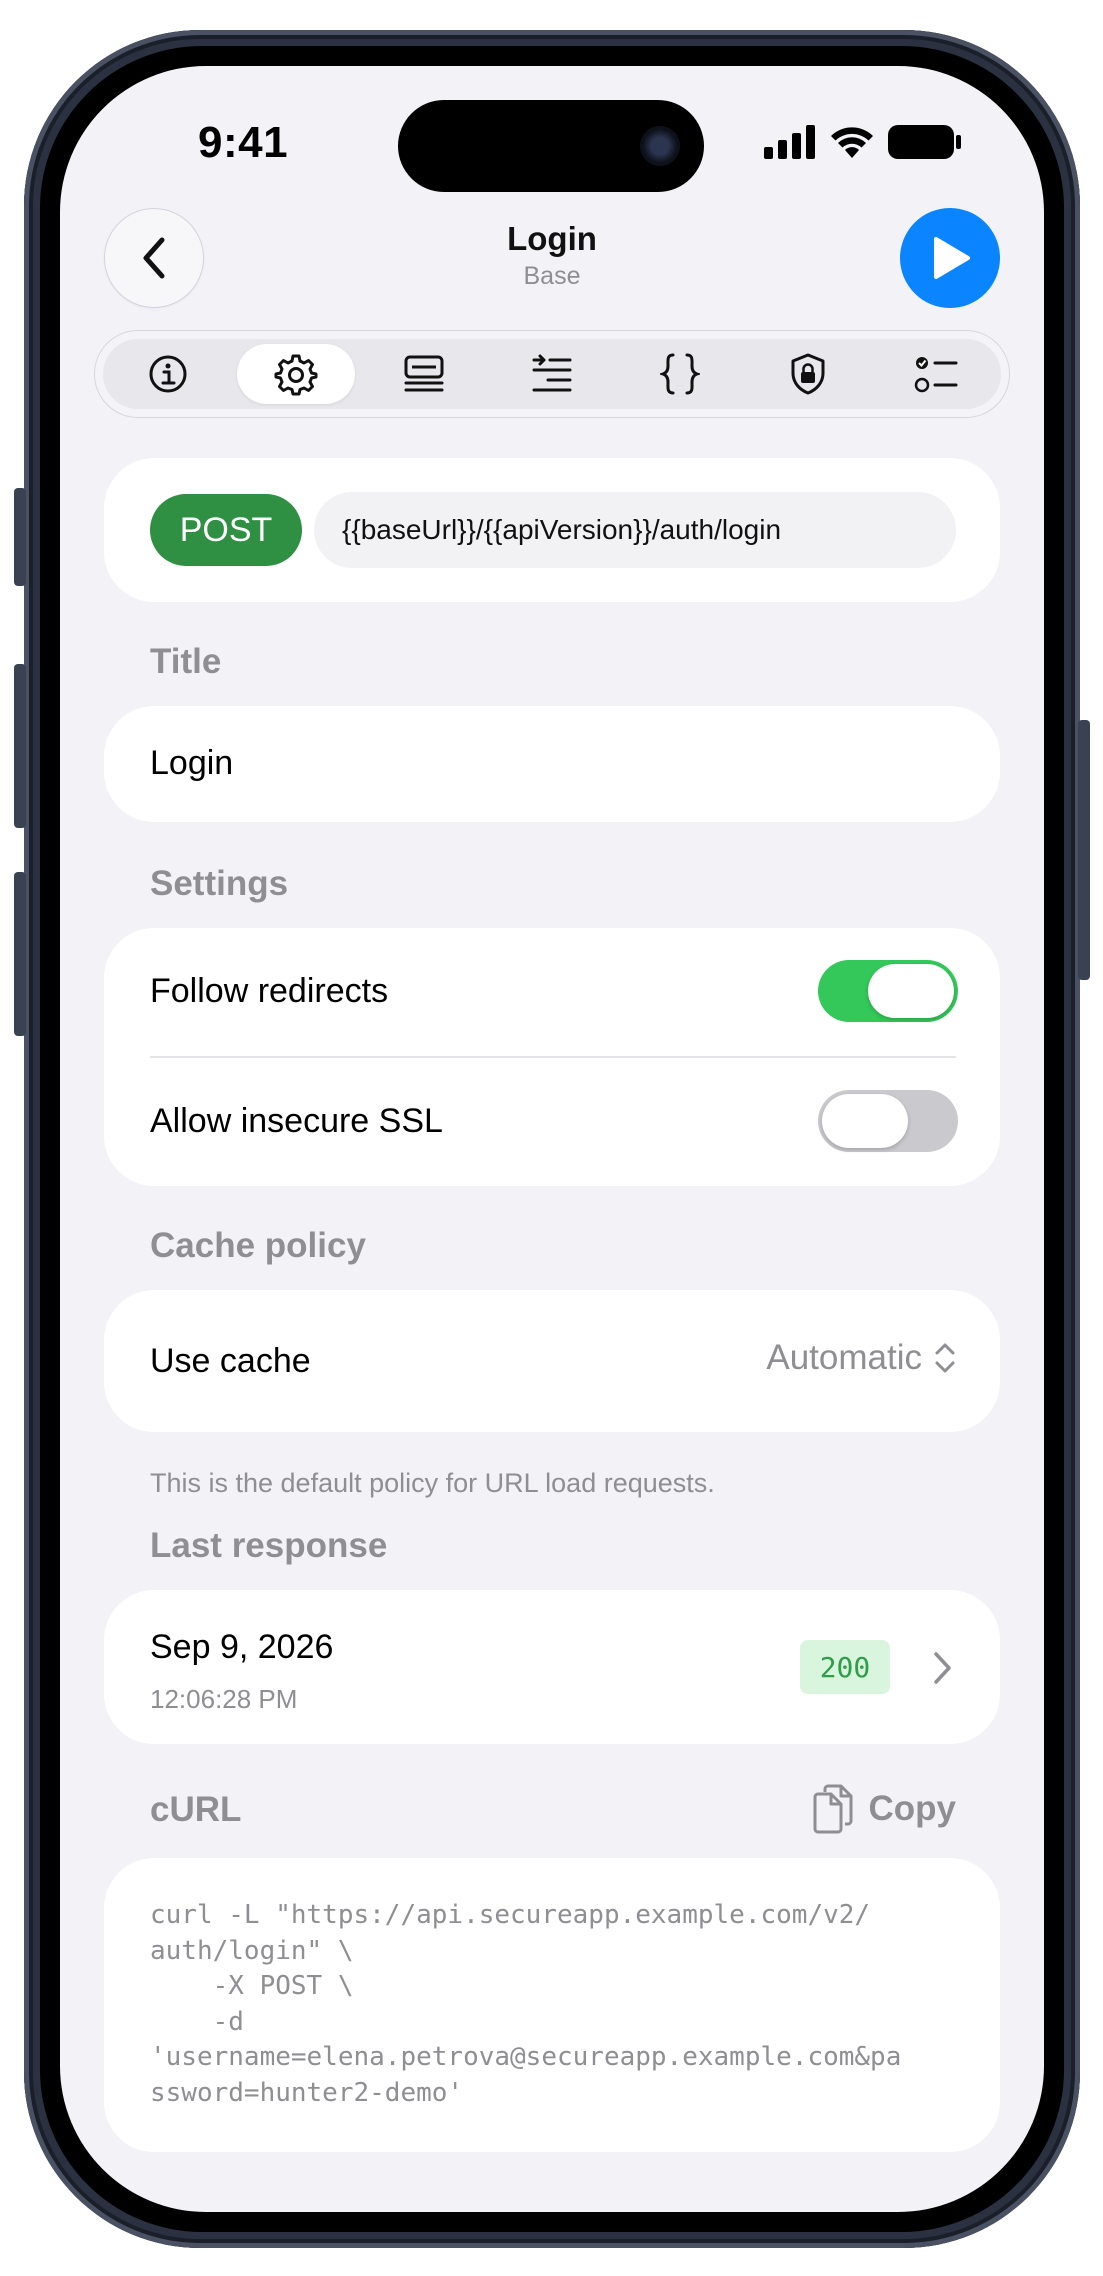  What do you see at coordinates (196, 1809) in the screenshot?
I see `curl-section-label: cURL` at bounding box center [196, 1809].